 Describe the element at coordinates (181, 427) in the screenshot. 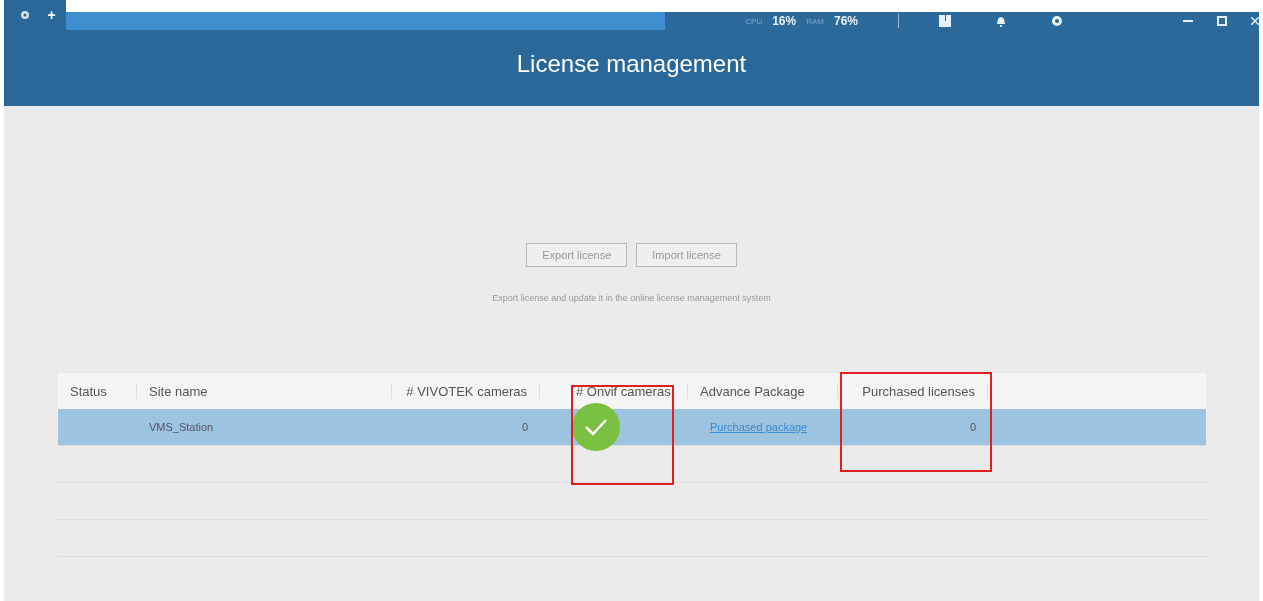

I see `table-cell: VMS_Station` at that location.